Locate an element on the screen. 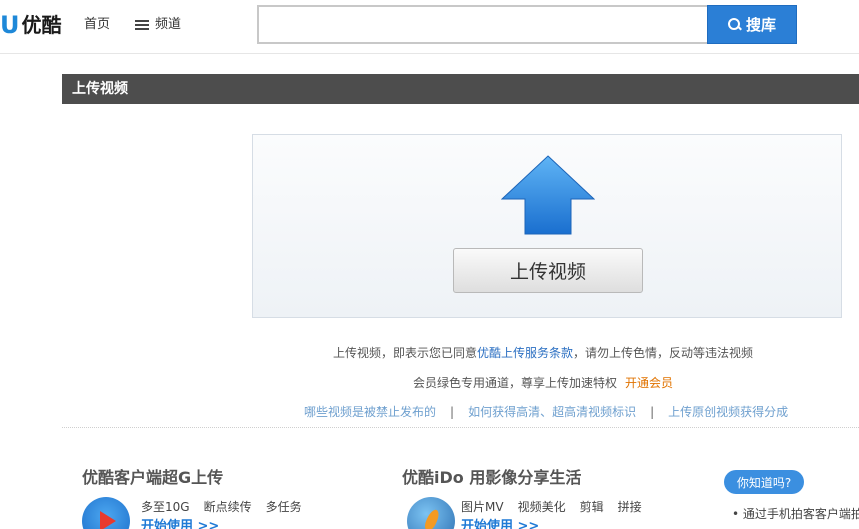  top-header: U 优酷 首页 频道 搜库 is located at coordinates (429, 27).